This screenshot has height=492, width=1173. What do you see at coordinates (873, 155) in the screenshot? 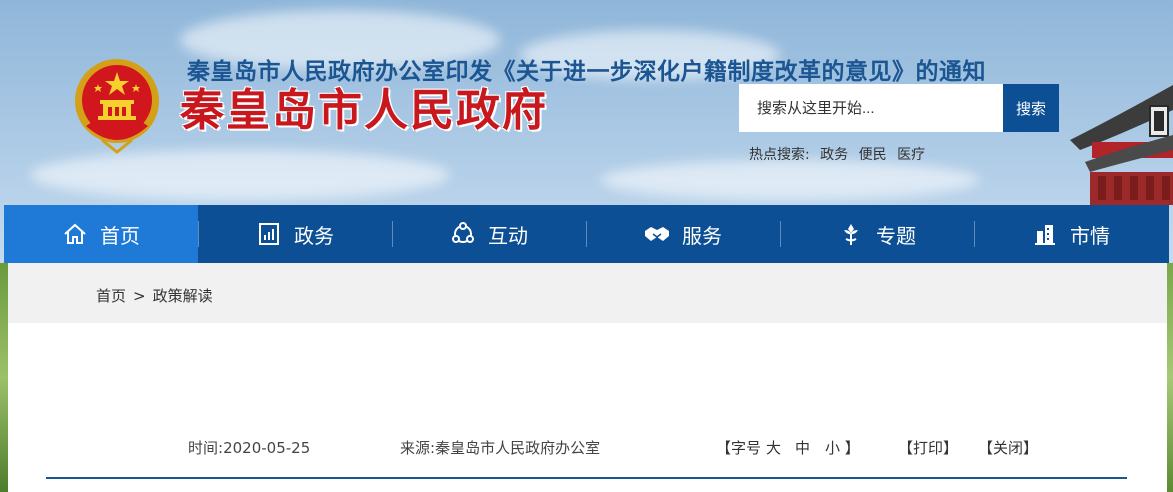
I see `hot-link-convenience: 便民` at bounding box center [873, 155].